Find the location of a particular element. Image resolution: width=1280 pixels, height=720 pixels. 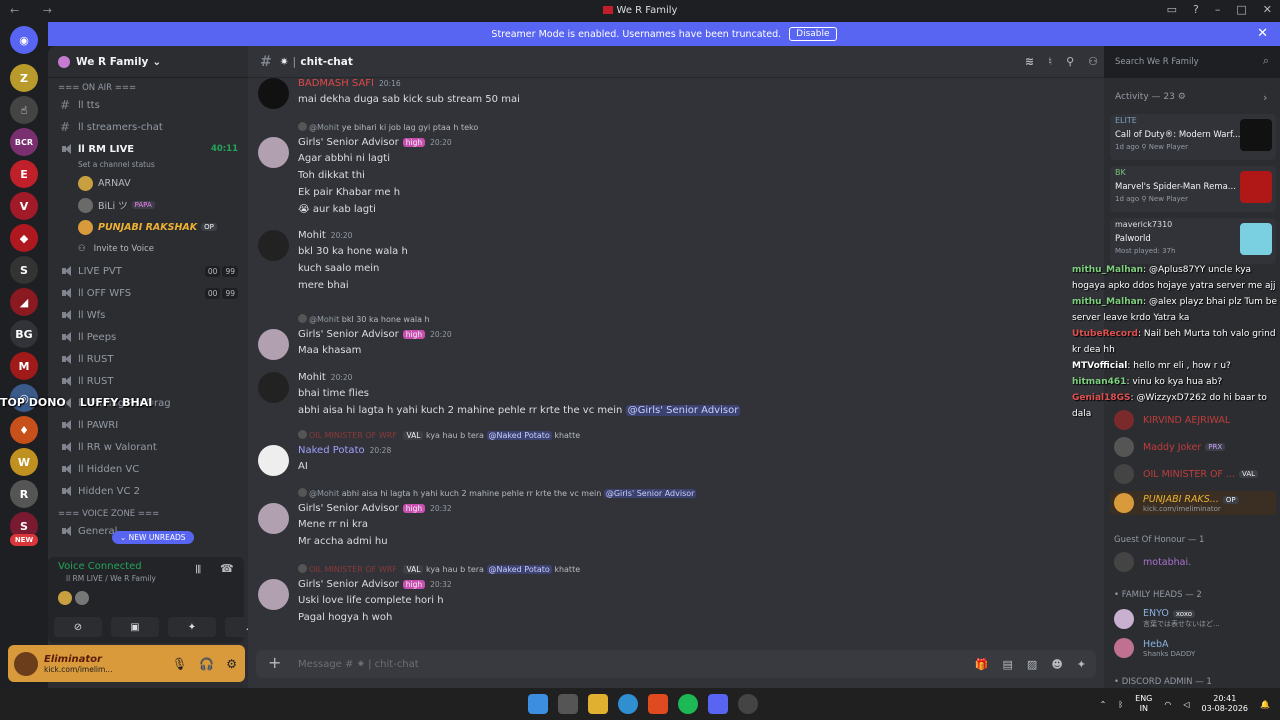

server-icon: W is located at coordinates (24, 462).